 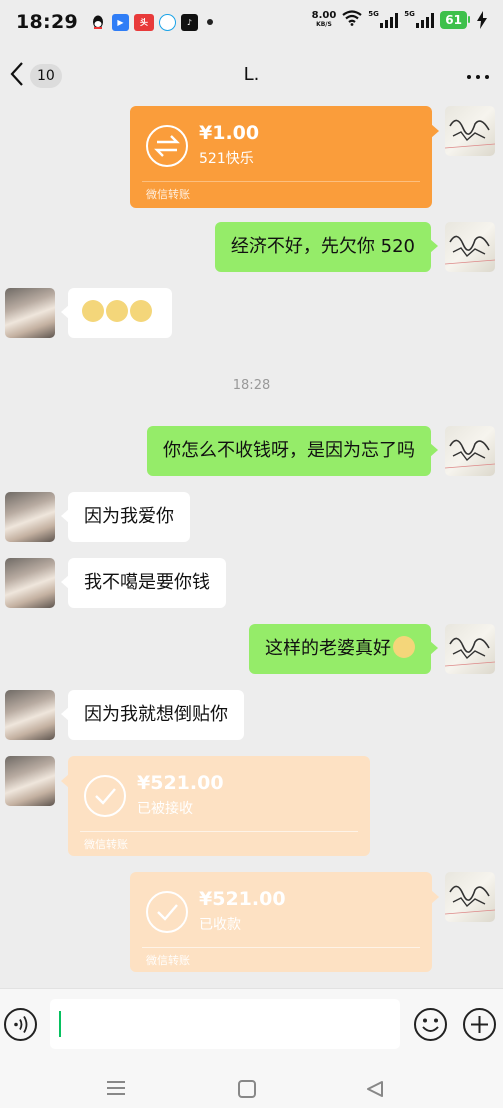 What do you see at coordinates (209, 22) in the screenshot?
I see `more-notifications-dot` at bounding box center [209, 22].